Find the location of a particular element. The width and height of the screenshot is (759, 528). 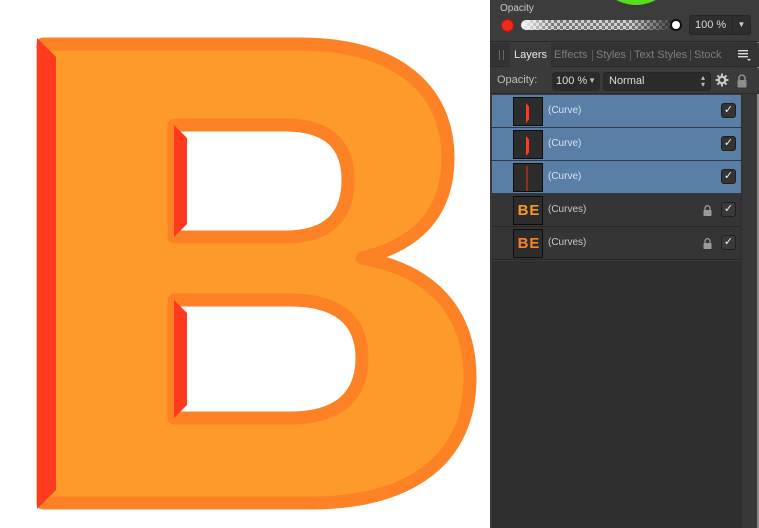

layers-toolbar: Opacity: 100 % ▼ Normal ▴ ▾ is located at coordinates (624, 81).